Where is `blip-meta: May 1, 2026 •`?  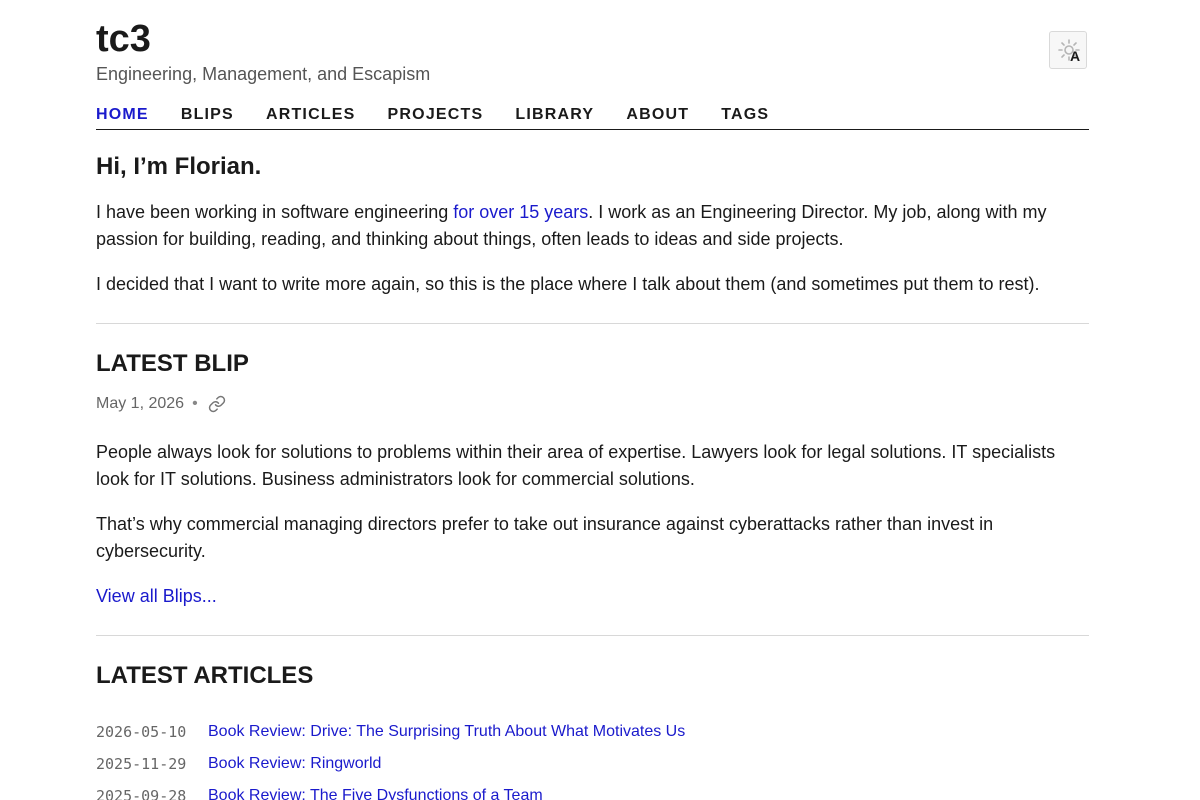
blip-meta: May 1, 2026 • is located at coordinates (161, 404).